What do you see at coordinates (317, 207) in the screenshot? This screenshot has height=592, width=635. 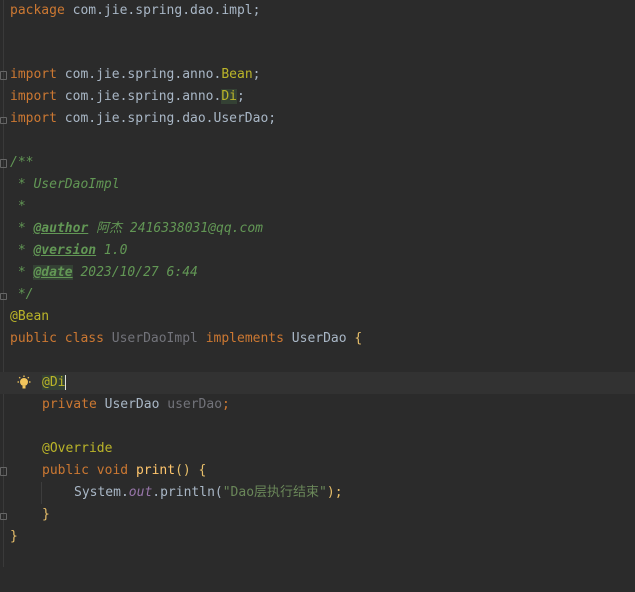 I see `code-line-javadoc-blank: *` at bounding box center [317, 207].